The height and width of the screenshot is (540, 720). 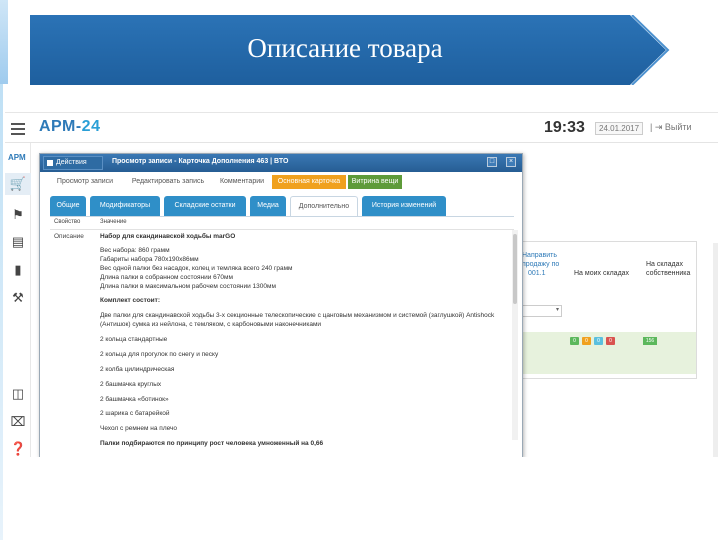 I want to click on menu-icon, so click(x=18, y=129).